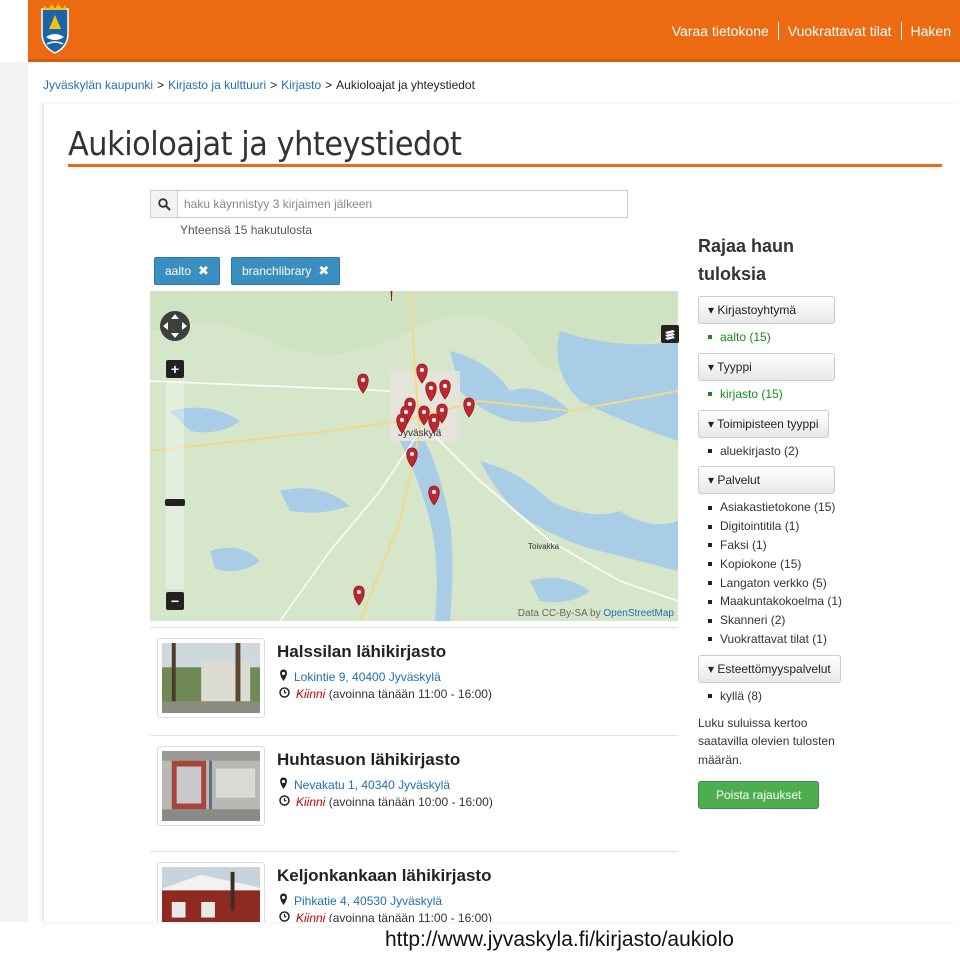 The width and height of the screenshot is (960, 954). Describe the element at coordinates (187, 271) in the screenshot. I see `filter-tag-aalto: aalto ✖` at that location.